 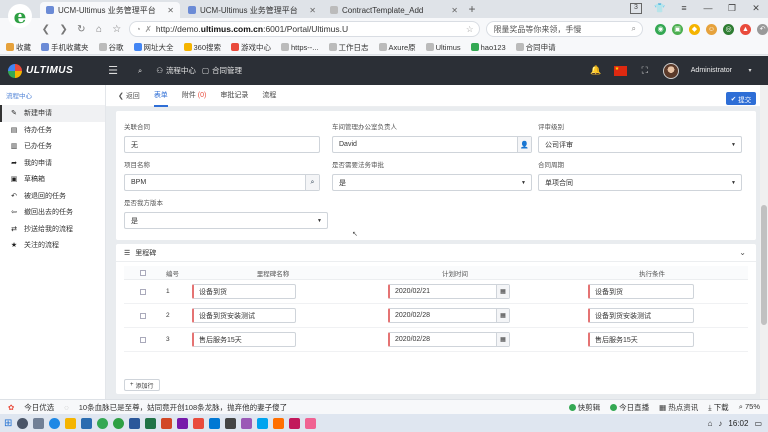 I want to click on live-link: 今日直播, so click(x=629, y=407).